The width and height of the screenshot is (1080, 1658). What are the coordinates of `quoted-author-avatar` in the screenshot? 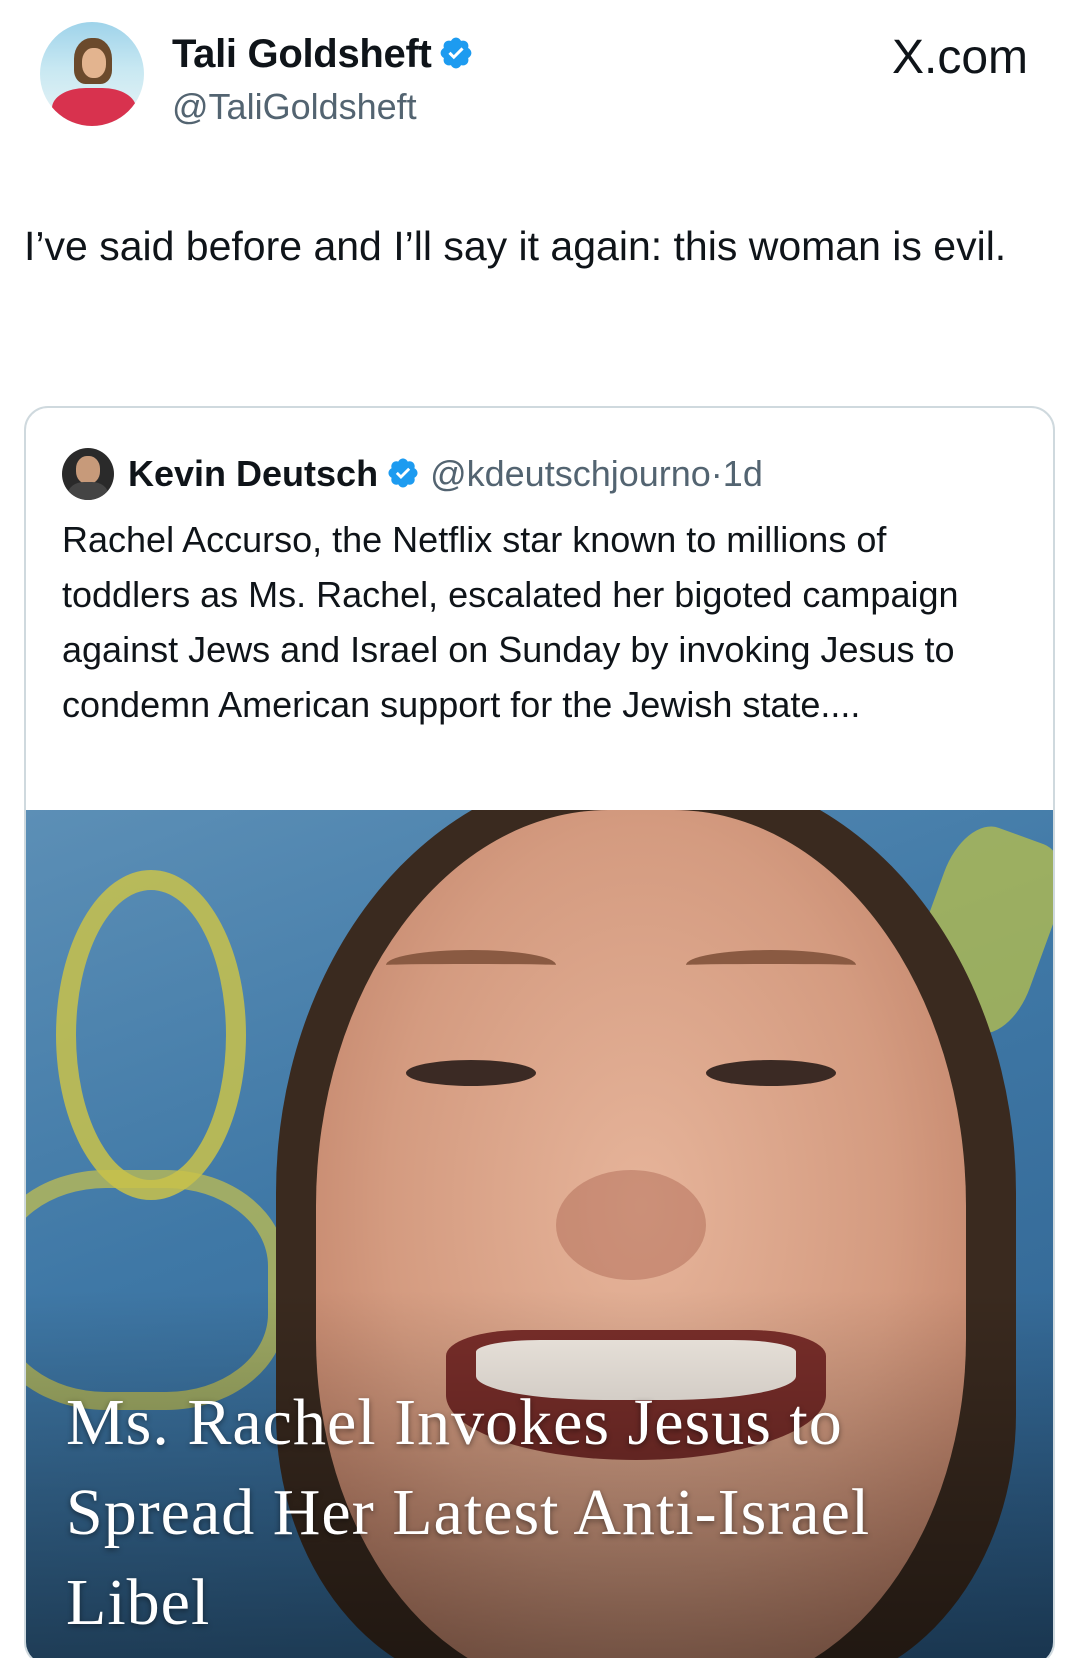 It's located at (88, 474).